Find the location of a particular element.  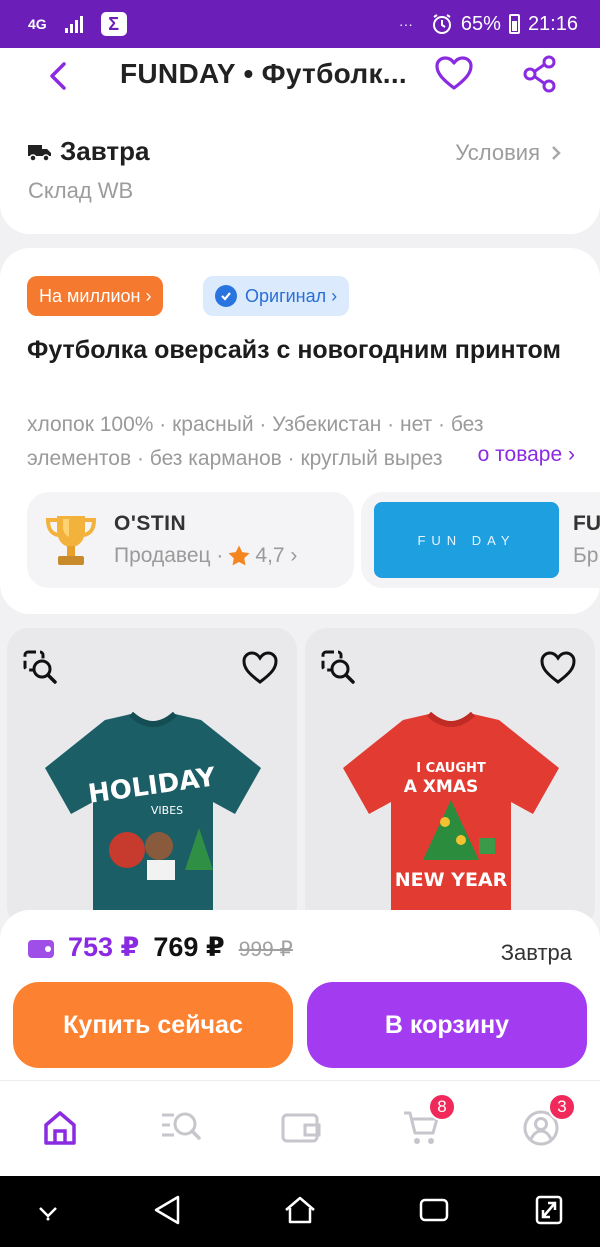

tab-wallet is located at coordinates (301, 1129).